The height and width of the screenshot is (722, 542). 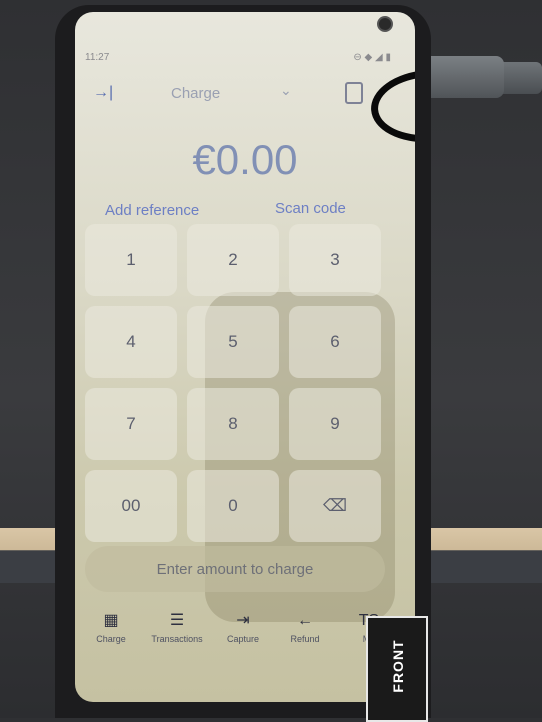 What do you see at coordinates (305, 639) in the screenshot?
I see `nav-label: Refund` at bounding box center [305, 639].